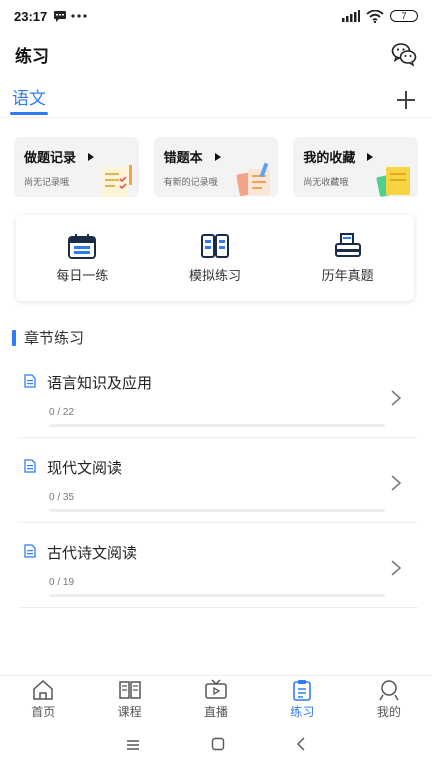 This screenshot has height=768, width=432. I want to click on wrong-questions-card: 错题本 有新的记录哦, so click(216, 167).